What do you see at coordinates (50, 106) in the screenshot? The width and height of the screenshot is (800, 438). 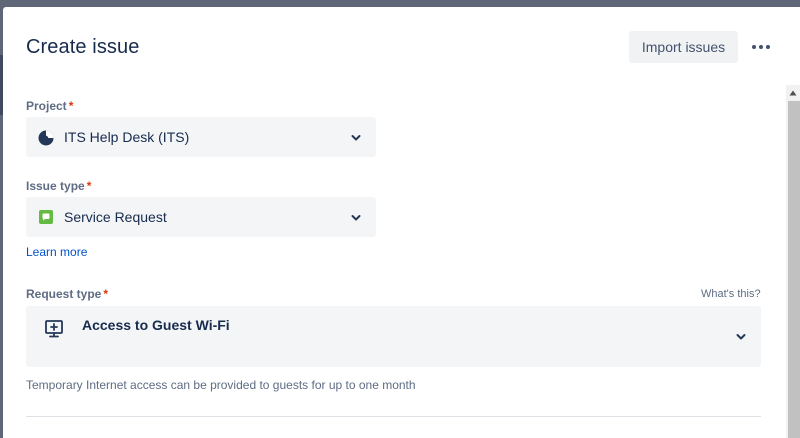 I see `project-label: Project *` at bounding box center [50, 106].